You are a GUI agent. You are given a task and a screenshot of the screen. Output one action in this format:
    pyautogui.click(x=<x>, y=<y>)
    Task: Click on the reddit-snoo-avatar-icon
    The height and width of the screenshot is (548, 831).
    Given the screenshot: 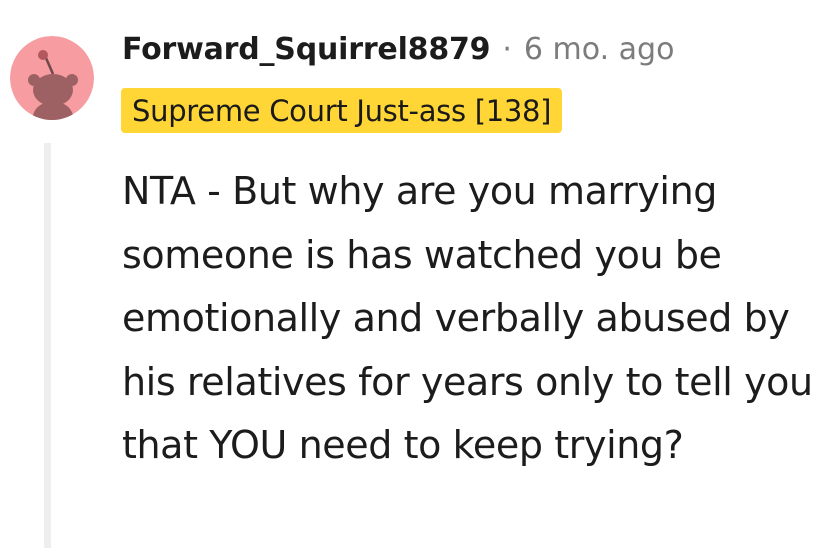 What is the action you would take?
    pyautogui.click(x=52, y=78)
    